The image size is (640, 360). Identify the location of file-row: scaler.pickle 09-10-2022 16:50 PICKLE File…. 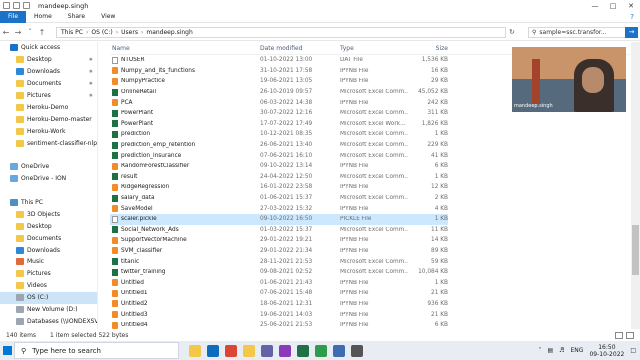
(279, 219).